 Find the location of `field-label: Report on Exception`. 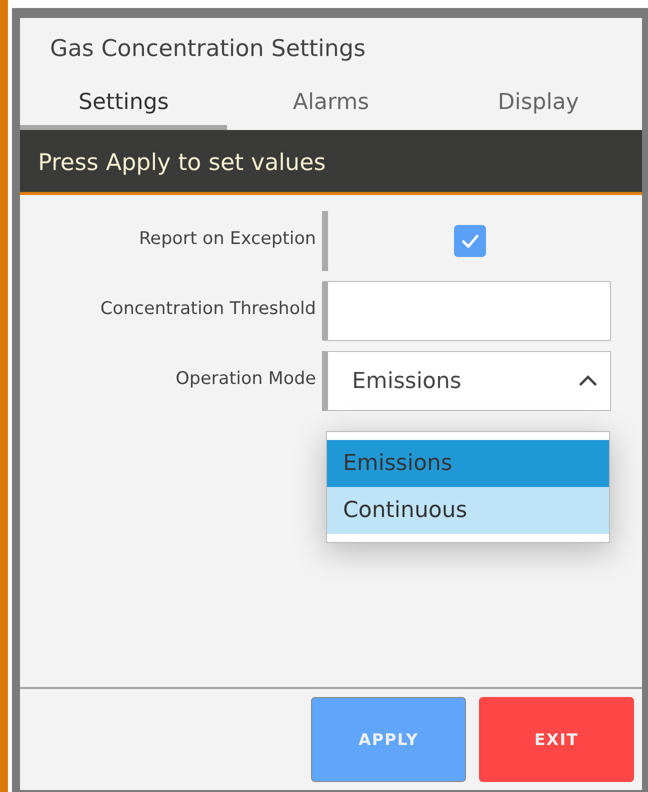

field-label: Report on Exception is located at coordinates (227, 238).